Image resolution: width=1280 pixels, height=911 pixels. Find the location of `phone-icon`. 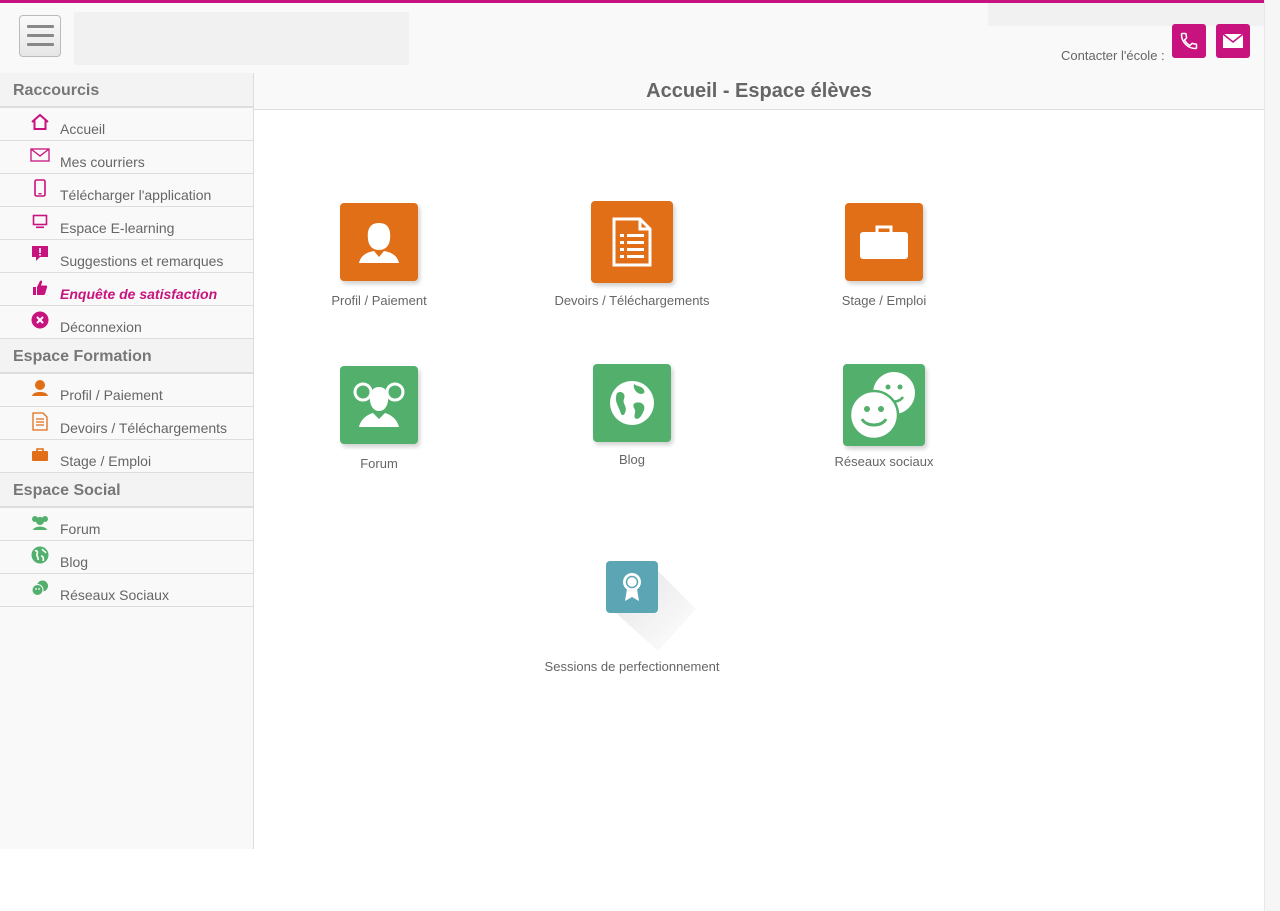

phone-icon is located at coordinates (1189, 41).